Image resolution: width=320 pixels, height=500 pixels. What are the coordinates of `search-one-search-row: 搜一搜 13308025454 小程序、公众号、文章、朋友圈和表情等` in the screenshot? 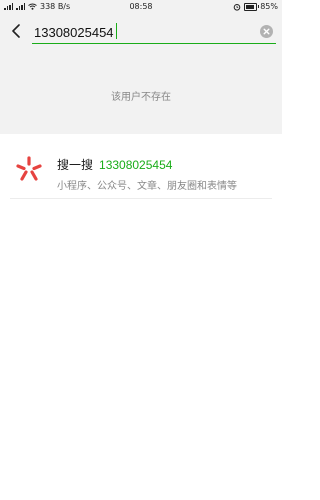 It's located at (141, 172).